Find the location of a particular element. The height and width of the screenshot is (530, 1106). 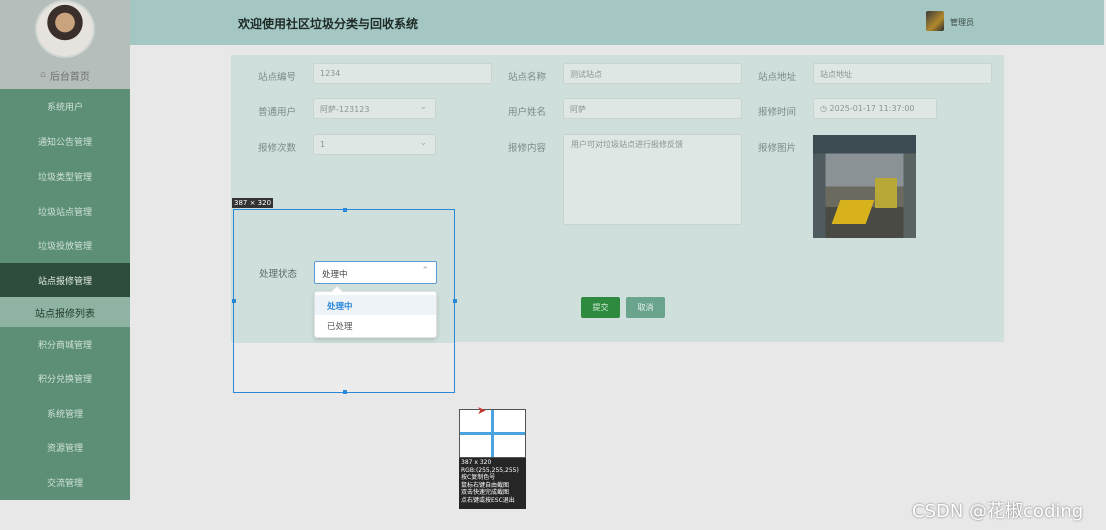

magnifier-line: 按C复制色号 is located at coordinates (478, 477).